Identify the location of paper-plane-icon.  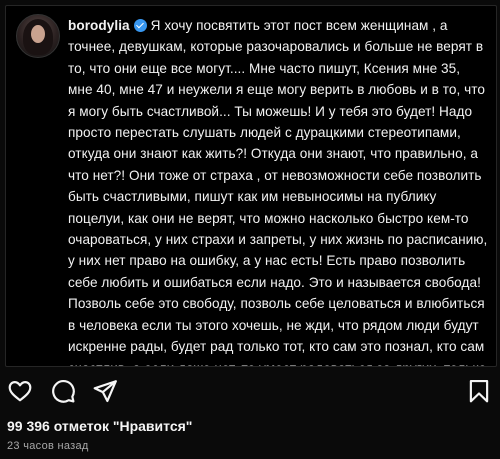
(105, 391).